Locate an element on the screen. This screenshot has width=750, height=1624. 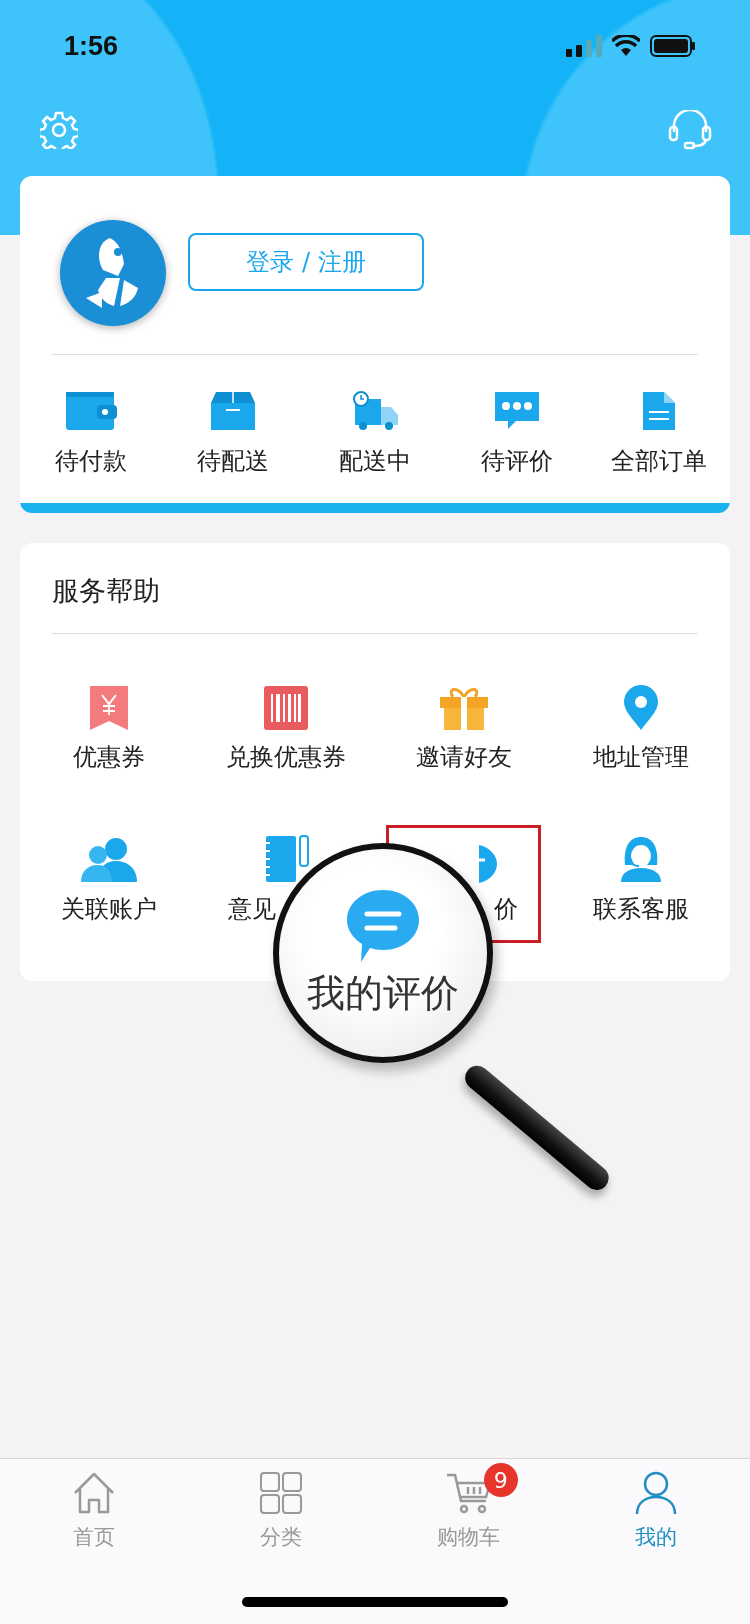
location-pin-icon is located at coordinates (641, 708).